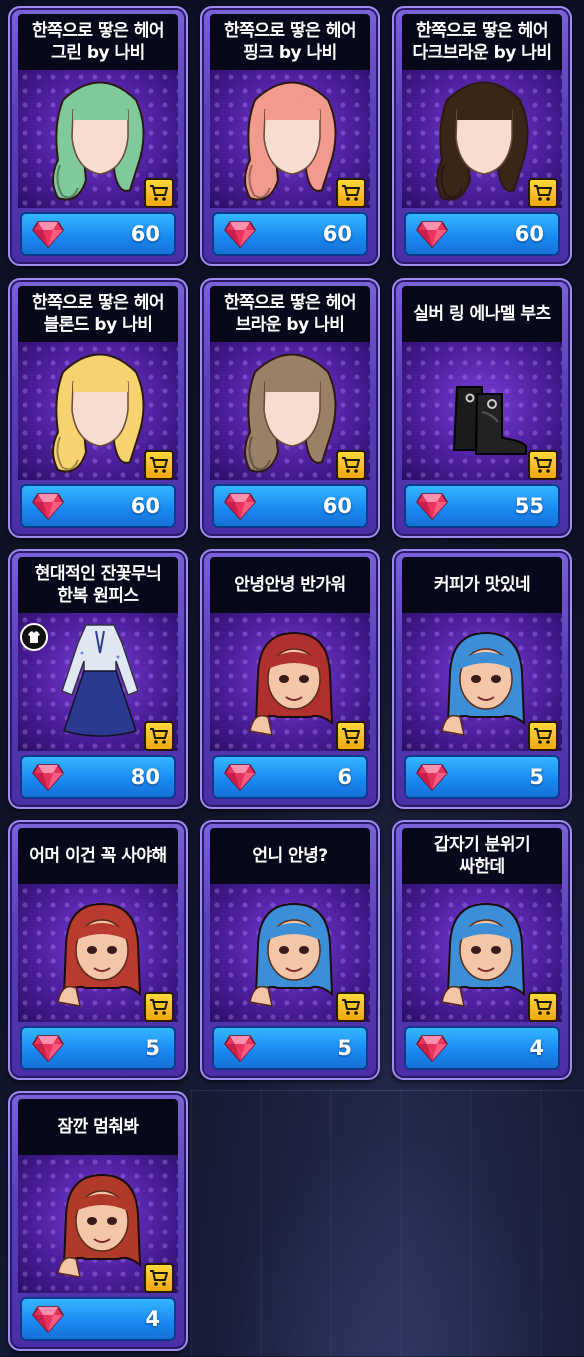 This screenshot has width=584, height=1357. What do you see at coordinates (482, 506) in the screenshot?
I see `buy-button: 55` at bounding box center [482, 506].